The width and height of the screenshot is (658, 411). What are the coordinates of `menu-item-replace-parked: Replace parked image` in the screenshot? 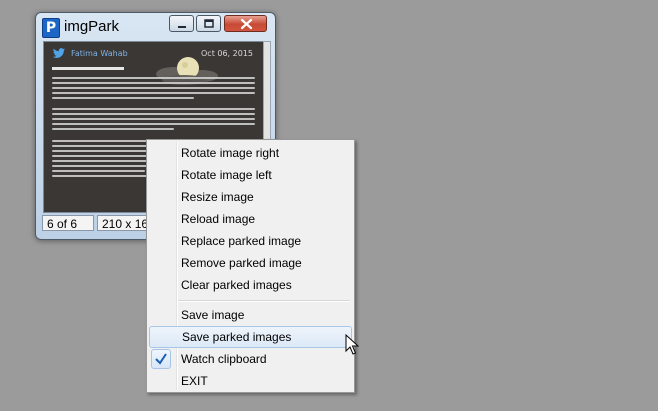 It's located at (250, 241).